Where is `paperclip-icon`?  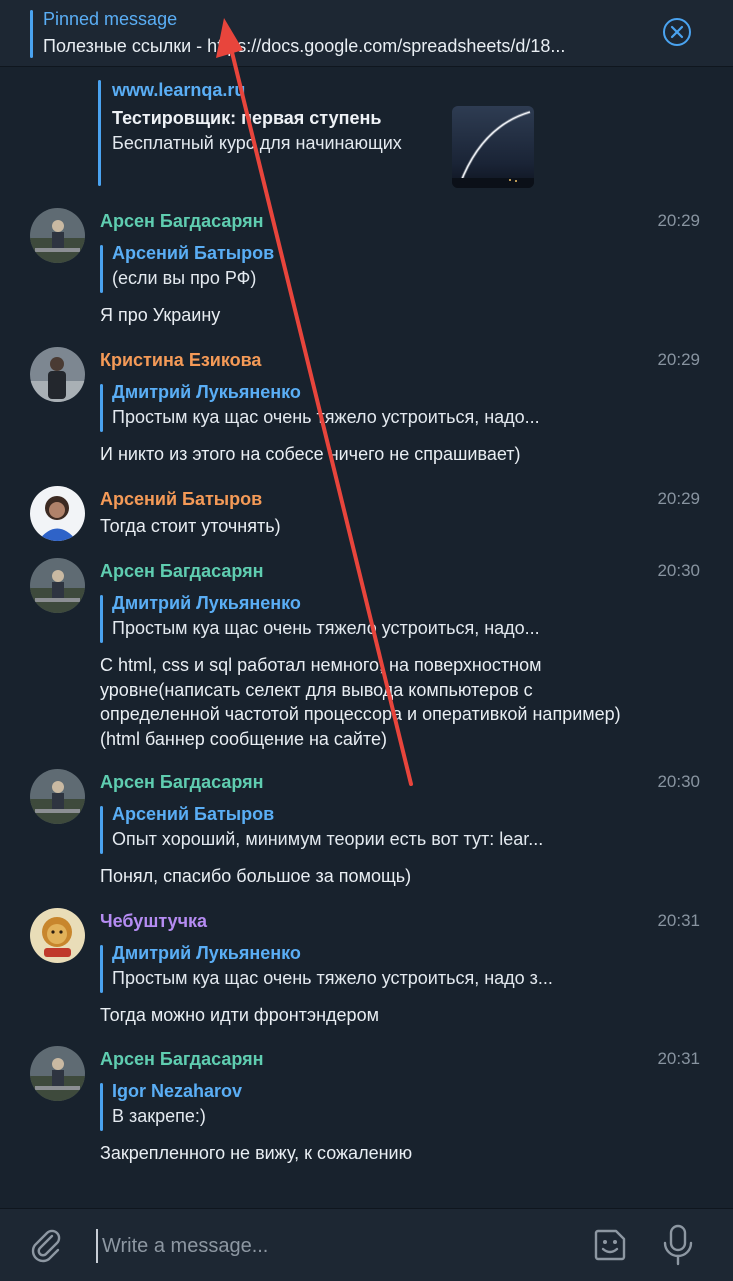
paperclip-icon is located at coordinates (46, 1245).